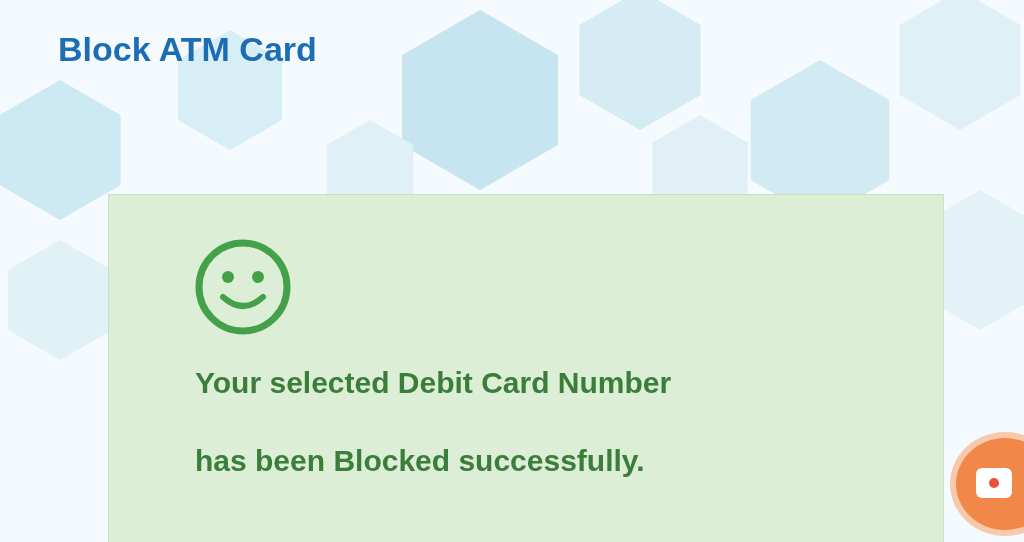 This screenshot has width=1024, height=542. What do you see at coordinates (434, 383) in the screenshot?
I see `message-text: Your selected Debit Card Number` at bounding box center [434, 383].